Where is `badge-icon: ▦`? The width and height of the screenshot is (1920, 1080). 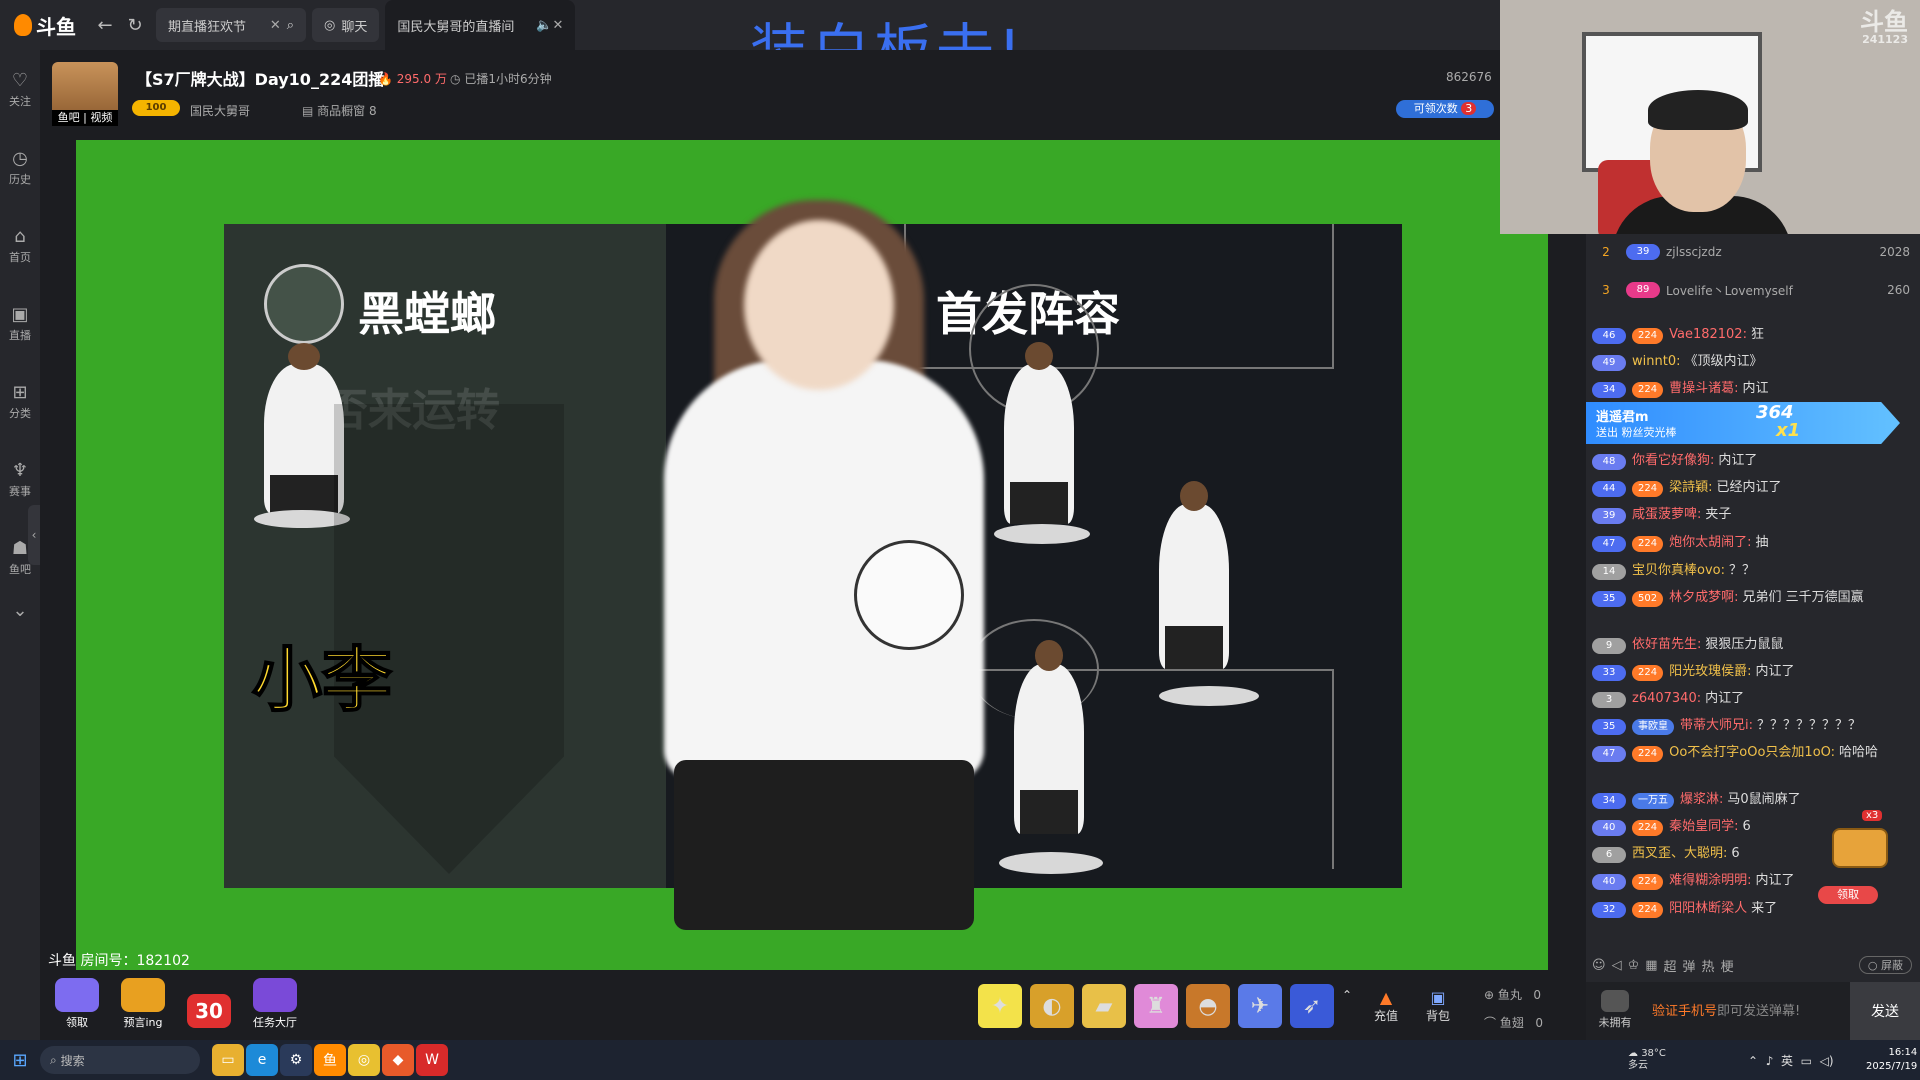
badge-icon: ▦ is located at coordinates (1651, 965).